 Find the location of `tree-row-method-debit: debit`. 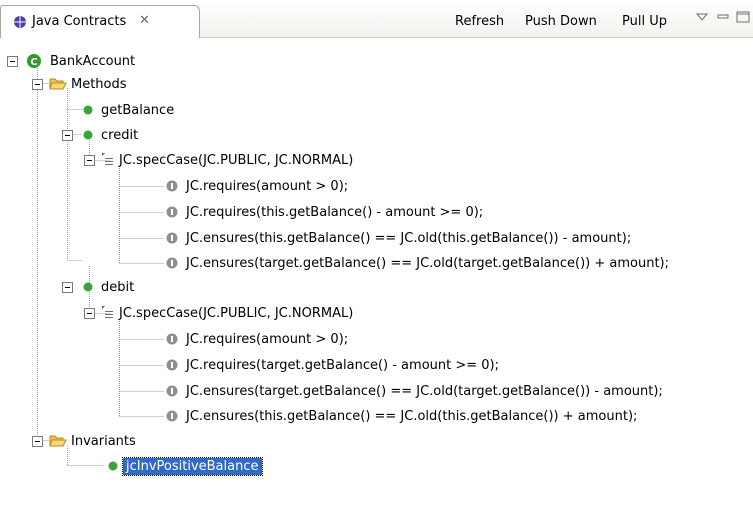

tree-row-method-debit: debit is located at coordinates (98, 287).